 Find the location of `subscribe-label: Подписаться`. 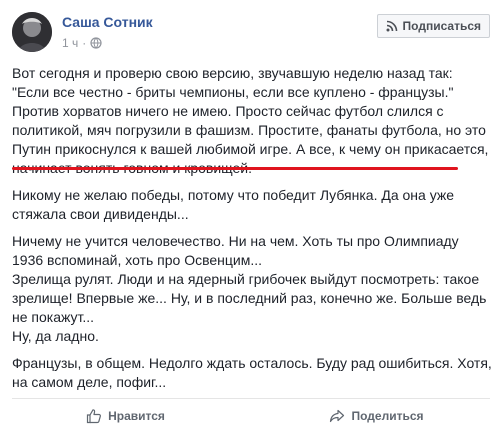

subscribe-label: Подписаться is located at coordinates (441, 26).